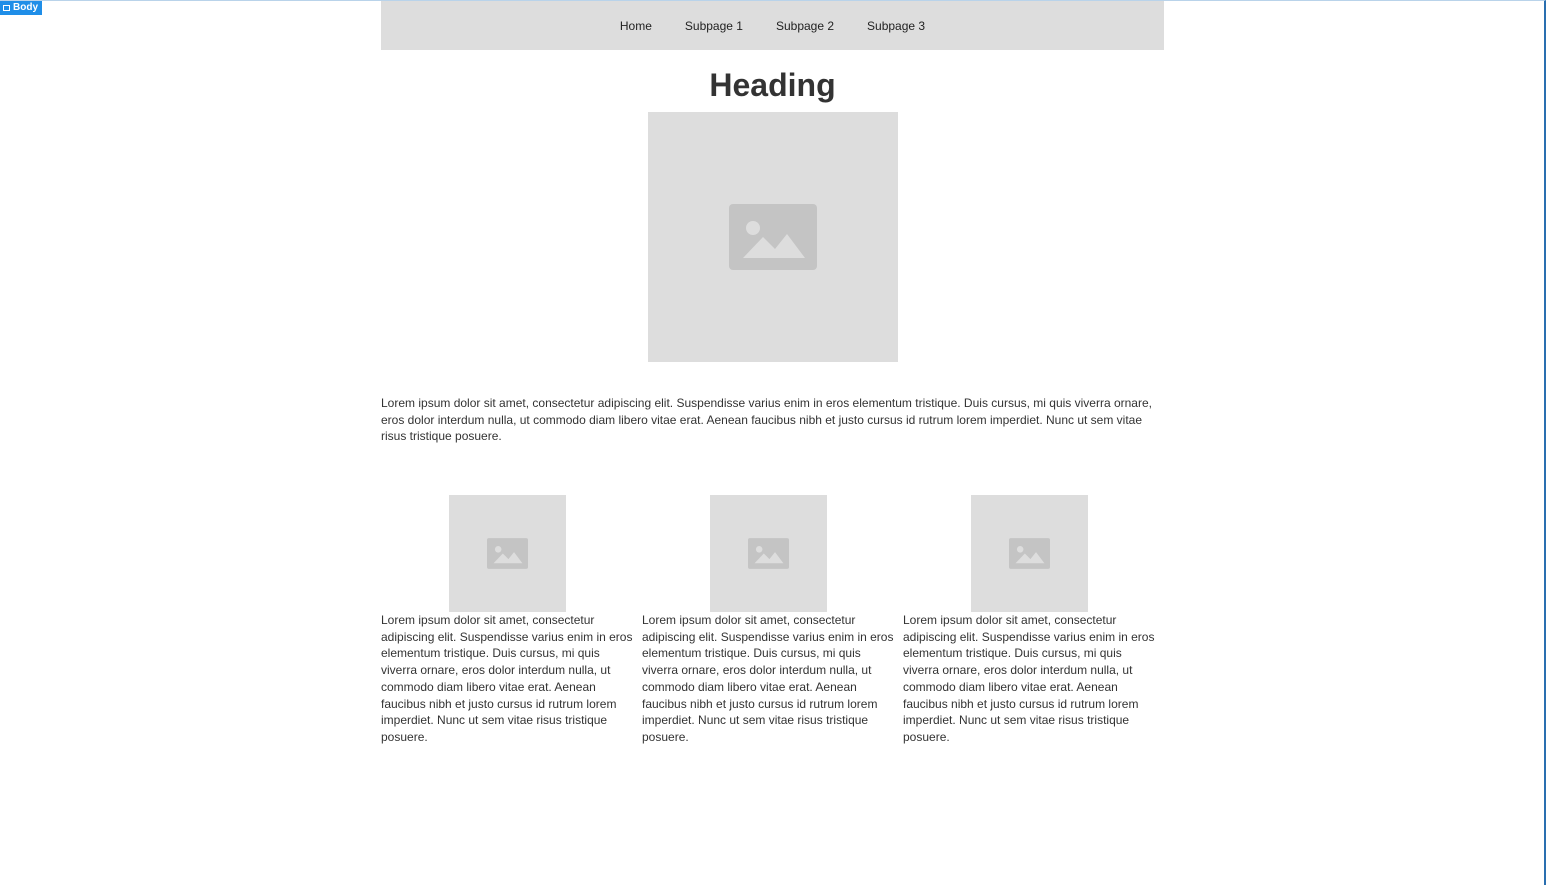 Image resolution: width=1546 pixels, height=885 pixels. I want to click on page-heading: Heading, so click(772, 85).